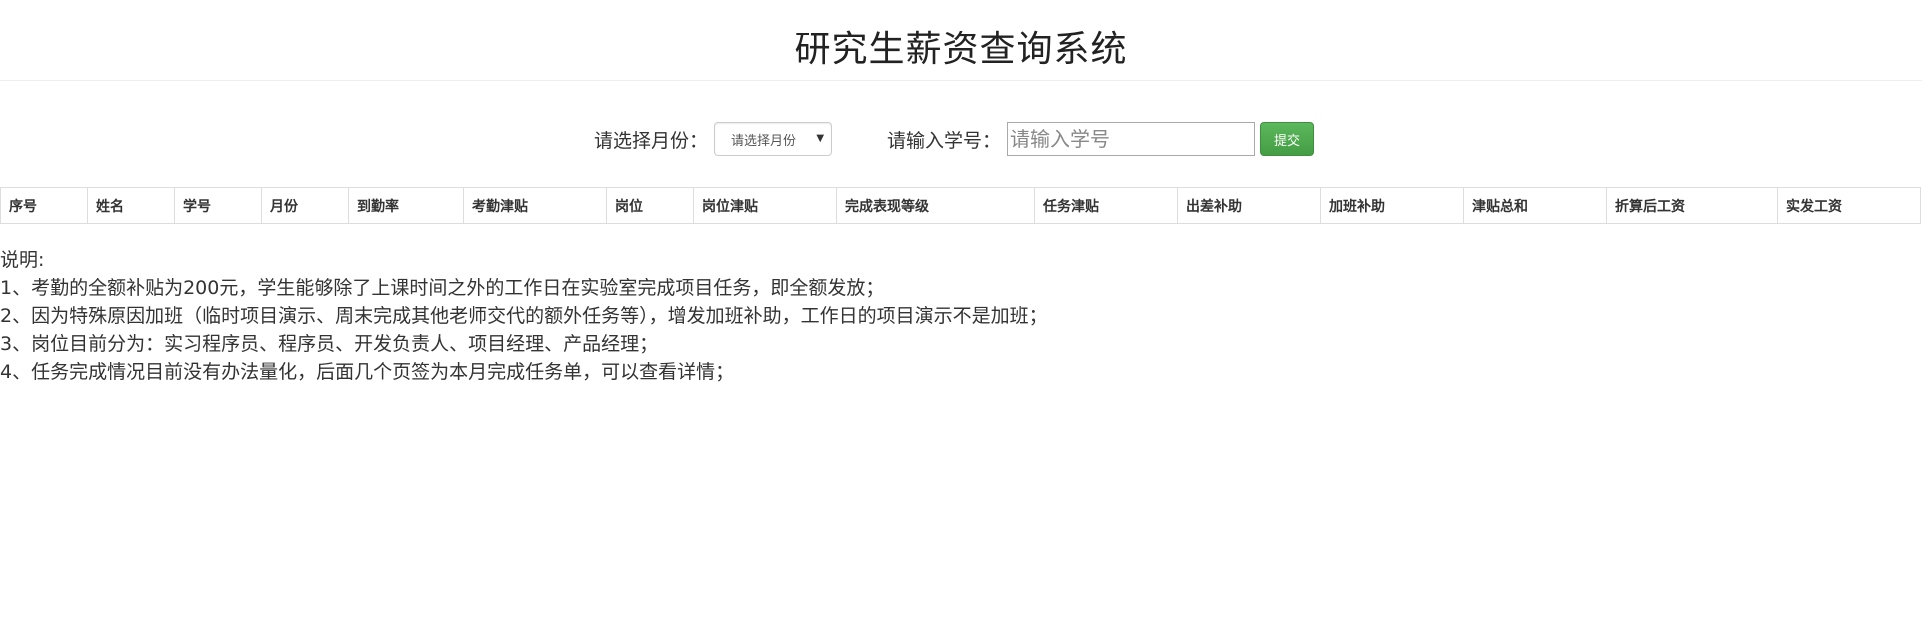 This screenshot has height=636, width=1922. I want to click on column-header: 考勤津贴, so click(535, 205).